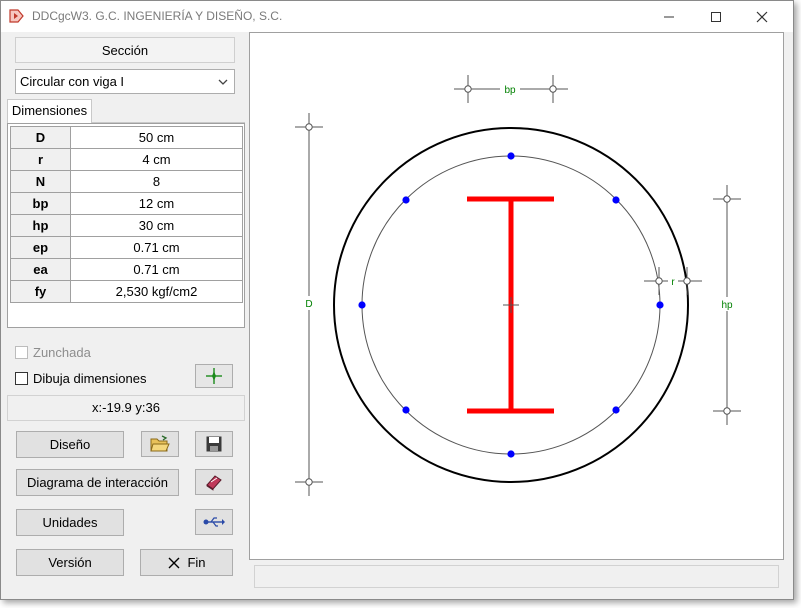 The width and height of the screenshot is (801, 608). I want to click on manual-button, so click(214, 482).